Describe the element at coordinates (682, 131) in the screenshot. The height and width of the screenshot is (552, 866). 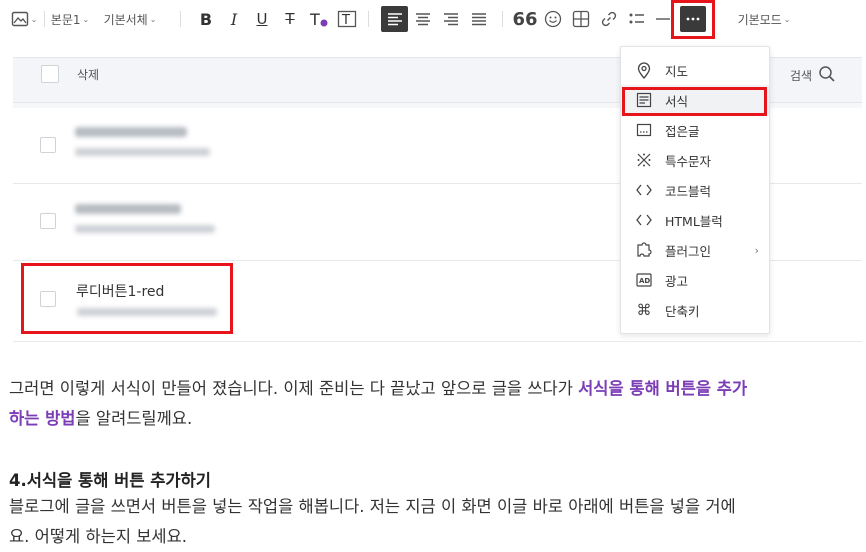
I see `menu-item-label: 접은글` at that location.